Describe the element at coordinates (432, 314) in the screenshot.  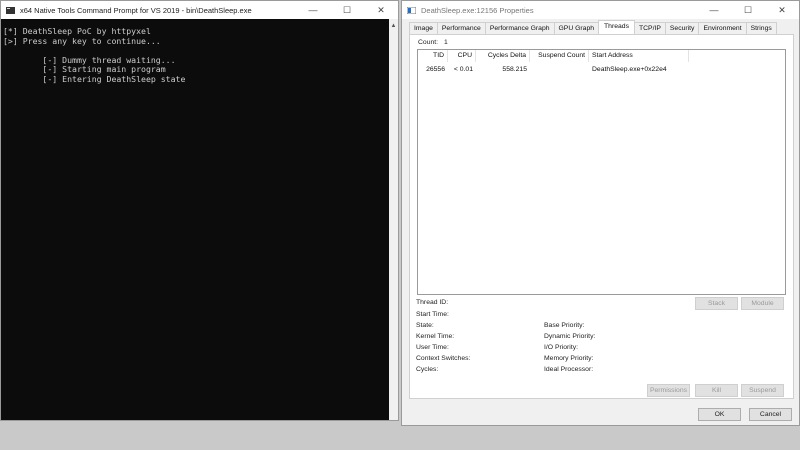
I see `start-time-label: Start Time:` at that location.